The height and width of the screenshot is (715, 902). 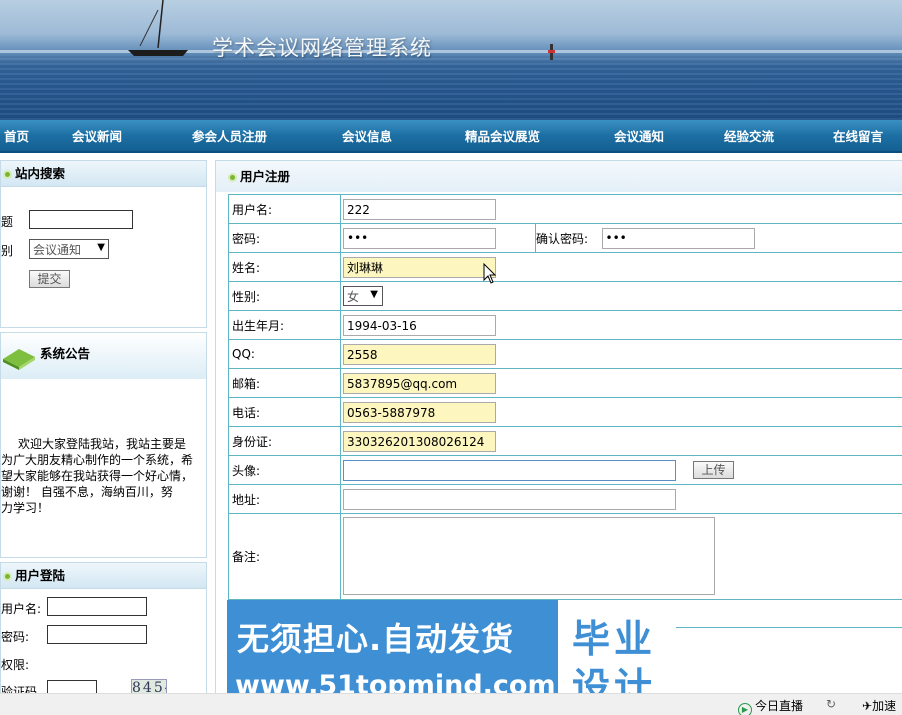 I want to click on nav-experience: 经验交流, so click(x=749, y=136).